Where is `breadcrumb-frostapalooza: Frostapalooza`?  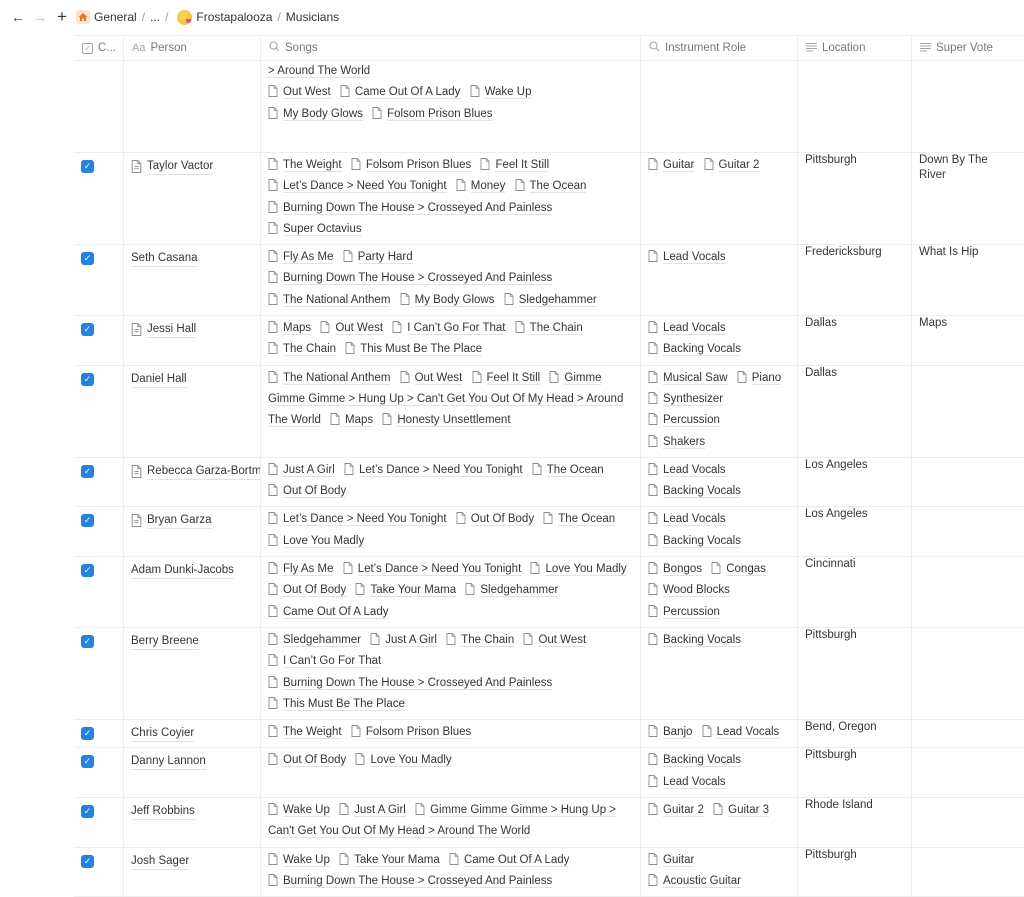 breadcrumb-frostapalooza: Frostapalooza is located at coordinates (234, 17).